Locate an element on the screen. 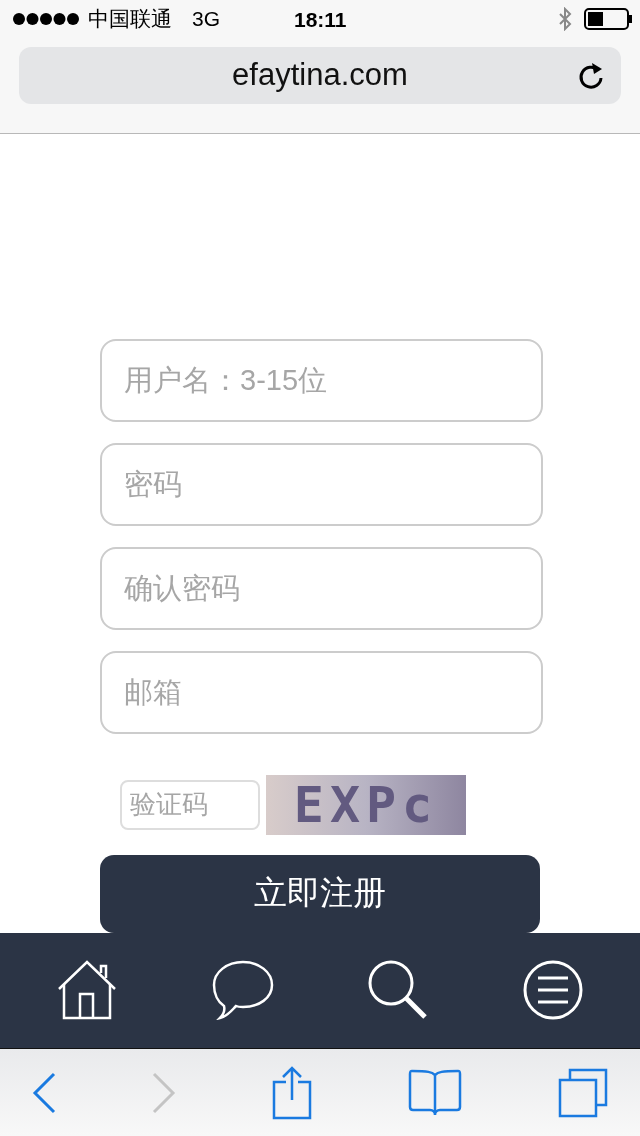 The image size is (640, 1136). register-button: 立即注册 is located at coordinates (320, 893).